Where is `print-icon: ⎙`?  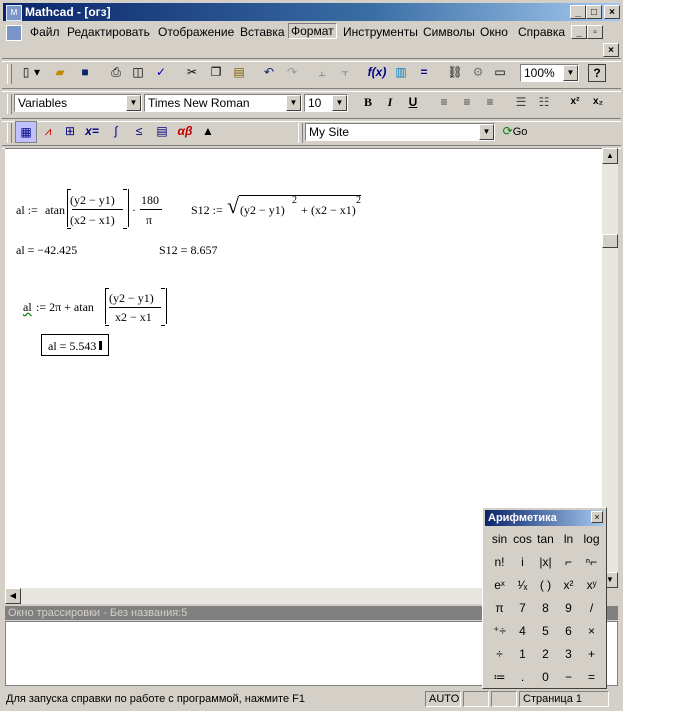
print-icon: ⎙ is located at coordinates (116, 72).